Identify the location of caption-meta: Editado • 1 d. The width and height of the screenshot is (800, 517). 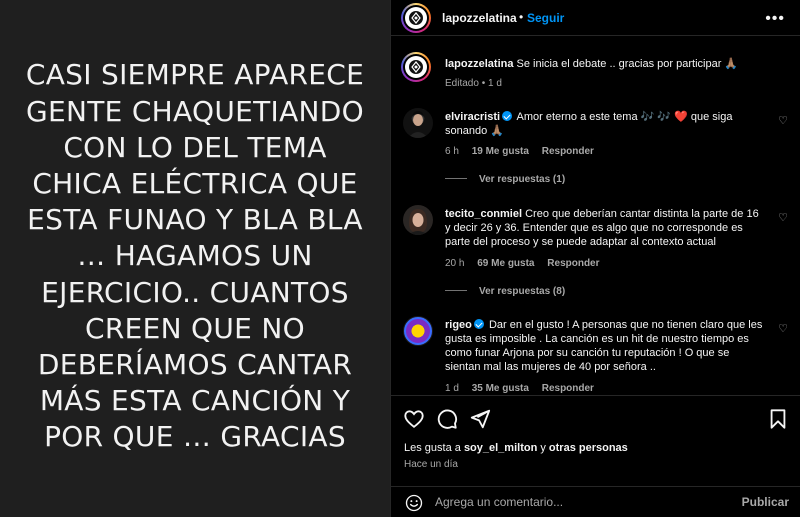
(473, 83).